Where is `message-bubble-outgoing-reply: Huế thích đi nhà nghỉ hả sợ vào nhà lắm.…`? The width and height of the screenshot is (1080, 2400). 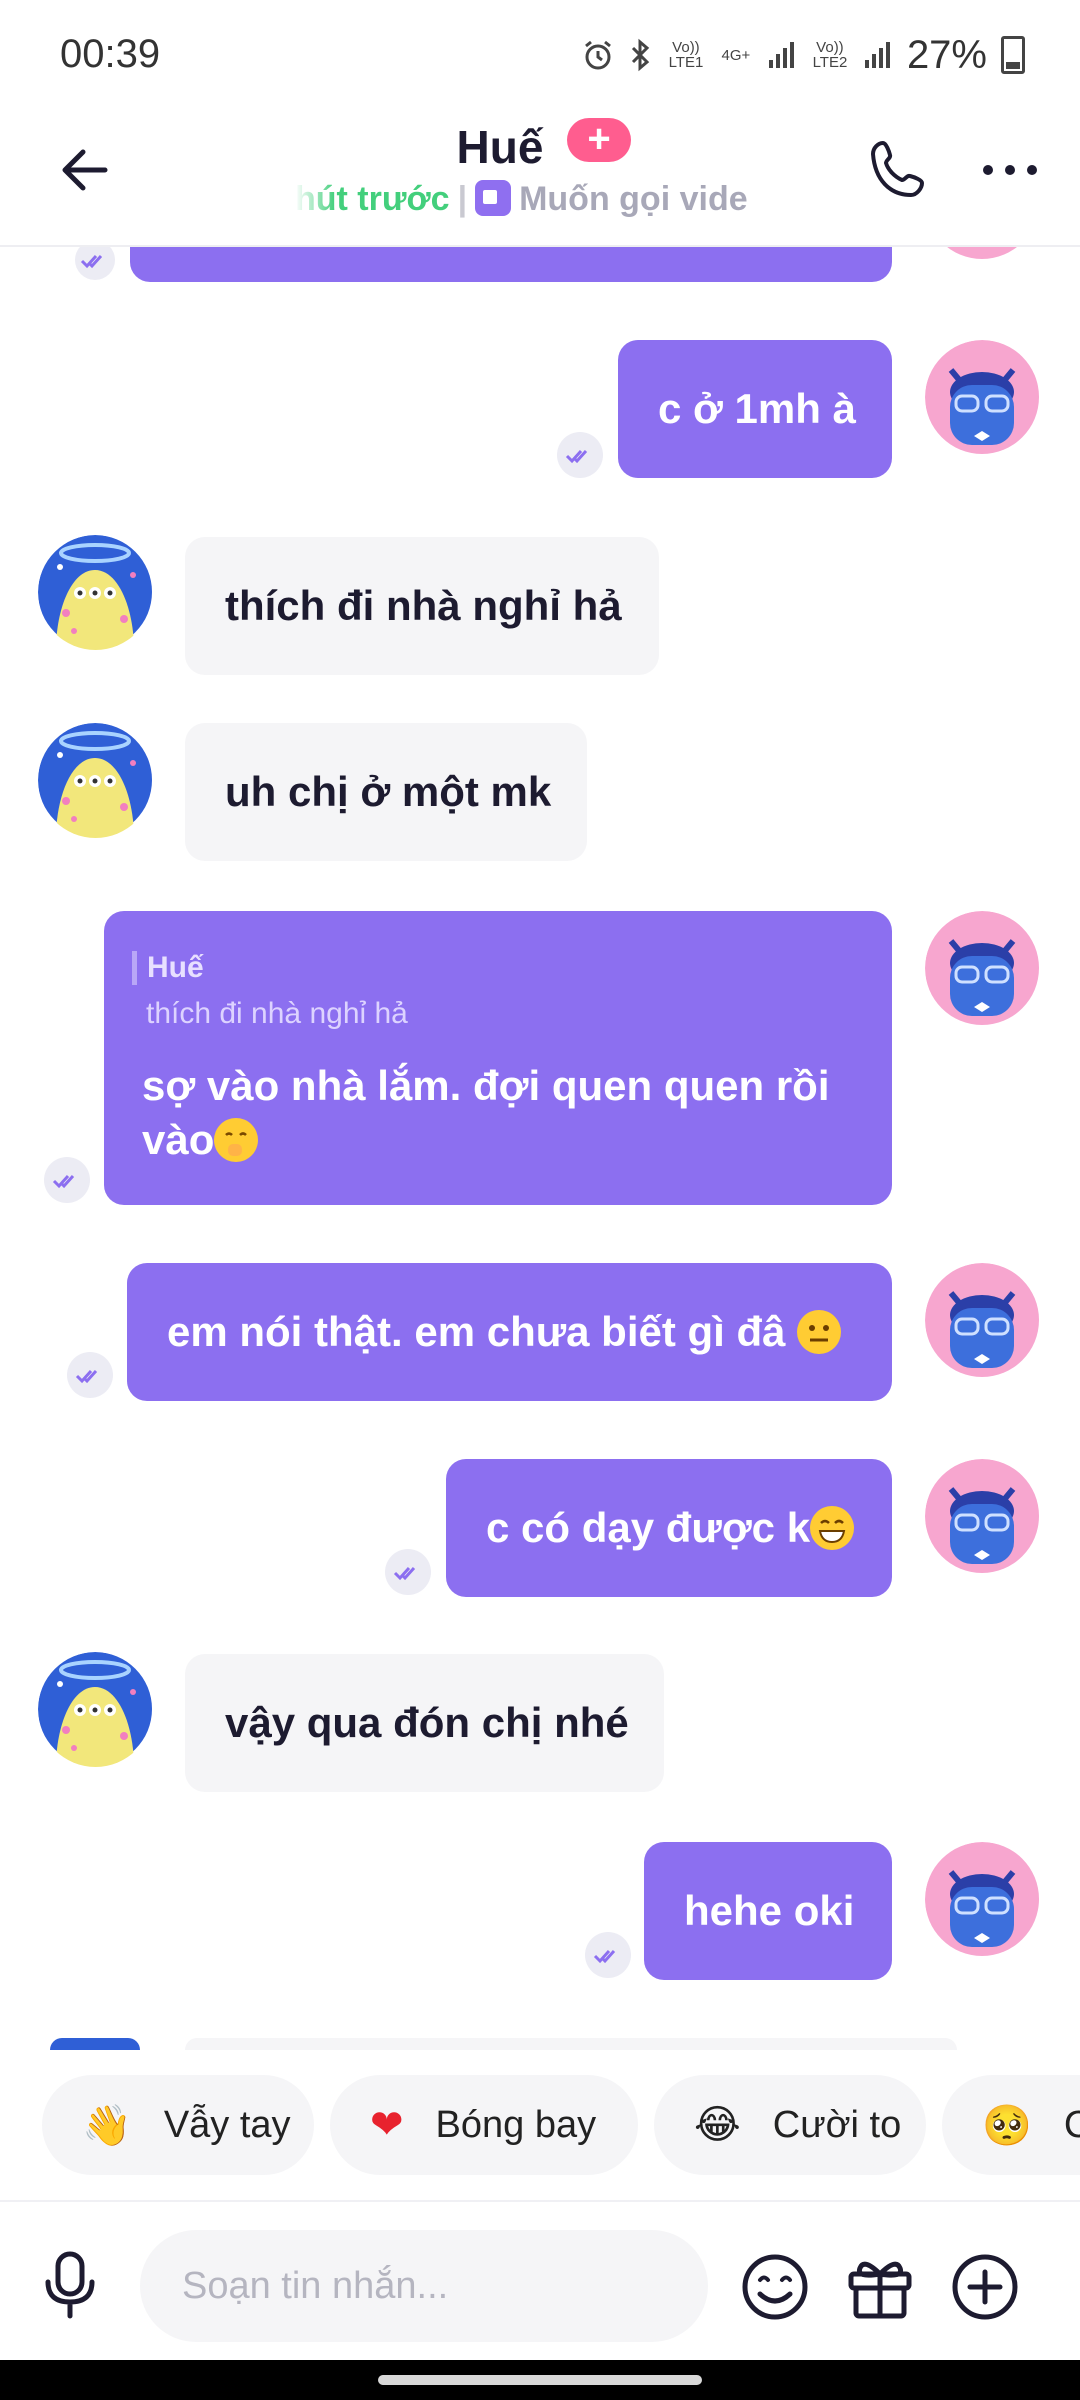
message-bubble-outgoing-reply: Huế thích đi nhà nghỉ hả sợ vào nhà lắm.… is located at coordinates (498, 1058).